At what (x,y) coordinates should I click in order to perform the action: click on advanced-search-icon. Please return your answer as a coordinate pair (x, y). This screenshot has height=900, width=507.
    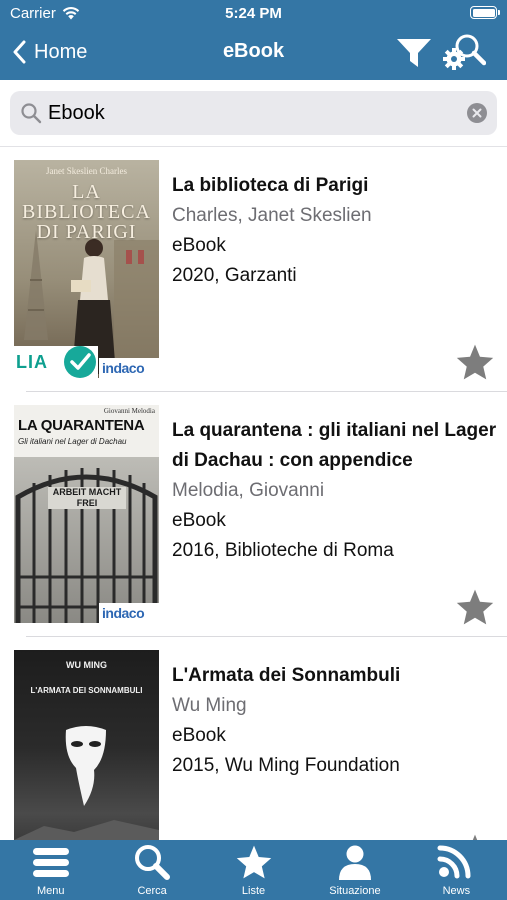
    Looking at the image, I should click on (465, 52).